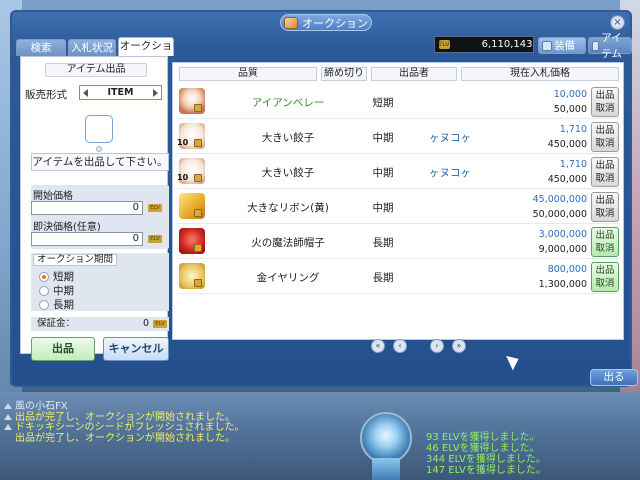 The width and height of the screenshot is (640, 480). I want to click on window-title: オークション, so click(326, 22).